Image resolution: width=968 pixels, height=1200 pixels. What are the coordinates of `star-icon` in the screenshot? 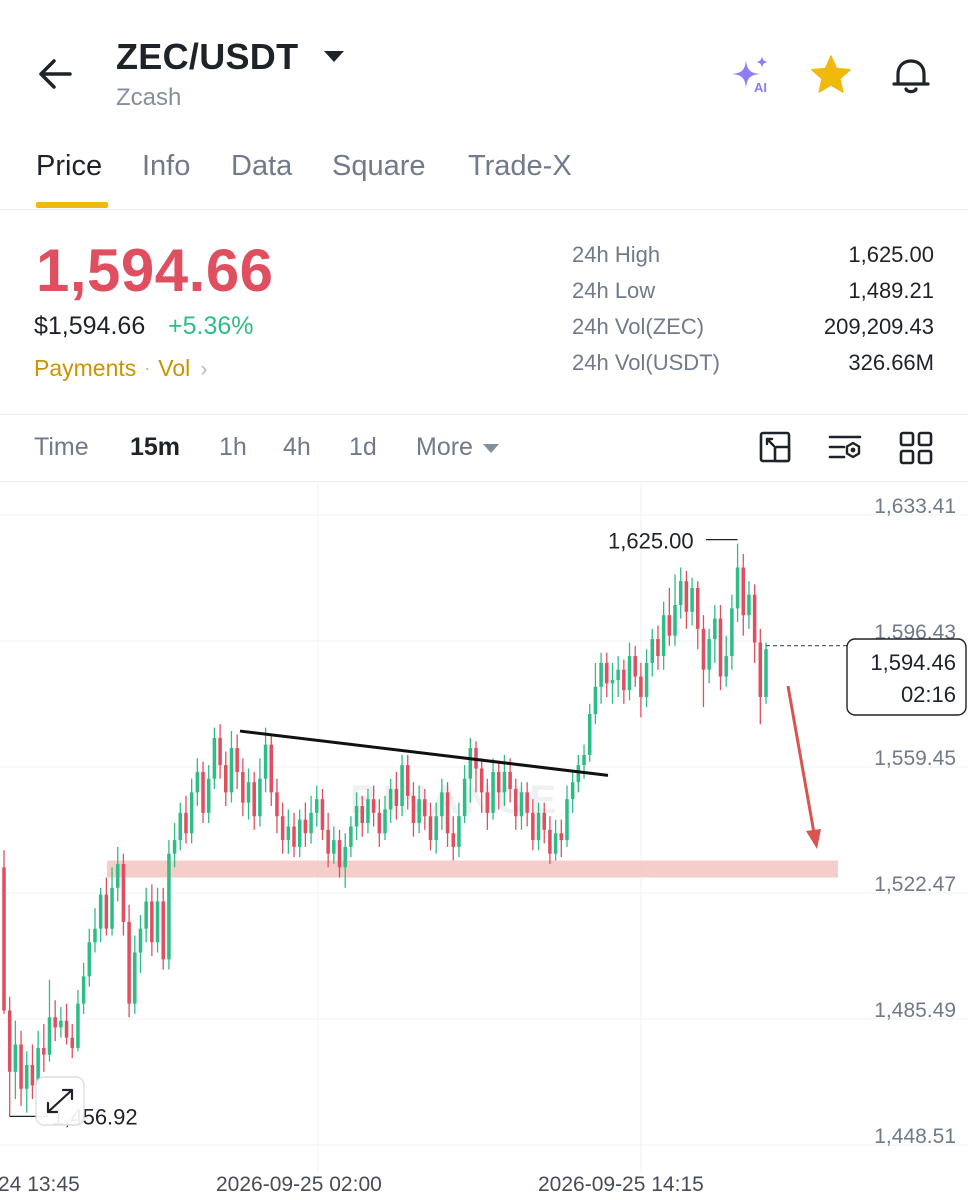 It's located at (831, 75).